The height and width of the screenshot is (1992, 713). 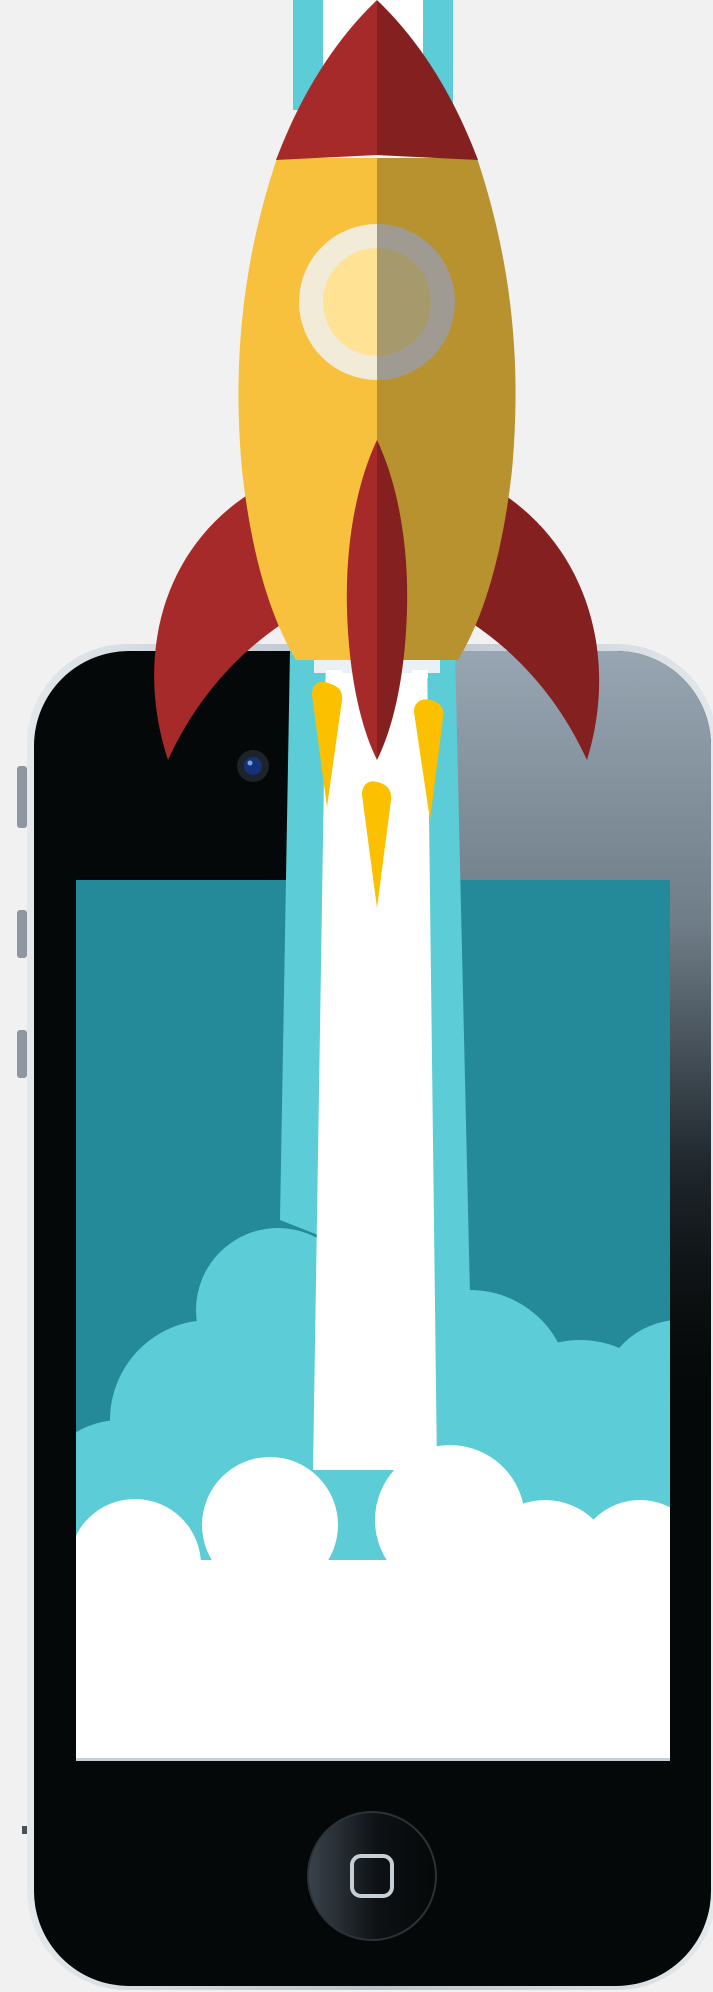 I want to click on mute-switch, so click(x=22, y=797).